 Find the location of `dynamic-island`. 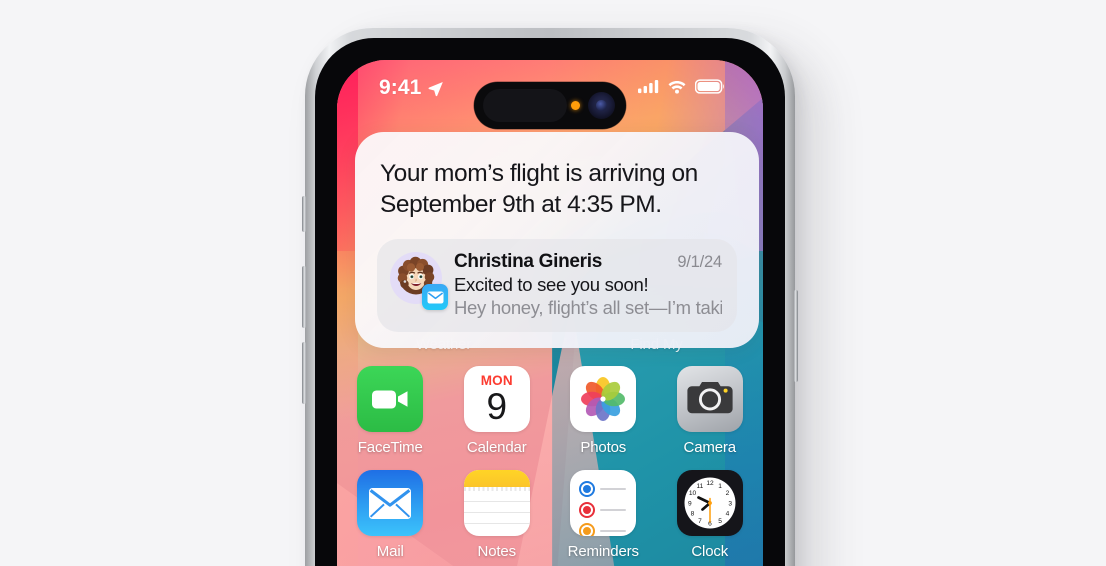

dynamic-island is located at coordinates (550, 105).